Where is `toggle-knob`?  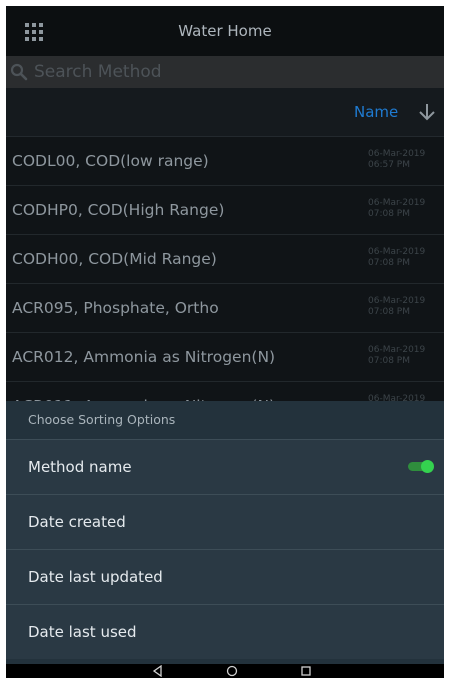
toggle-knob is located at coordinates (427, 466).